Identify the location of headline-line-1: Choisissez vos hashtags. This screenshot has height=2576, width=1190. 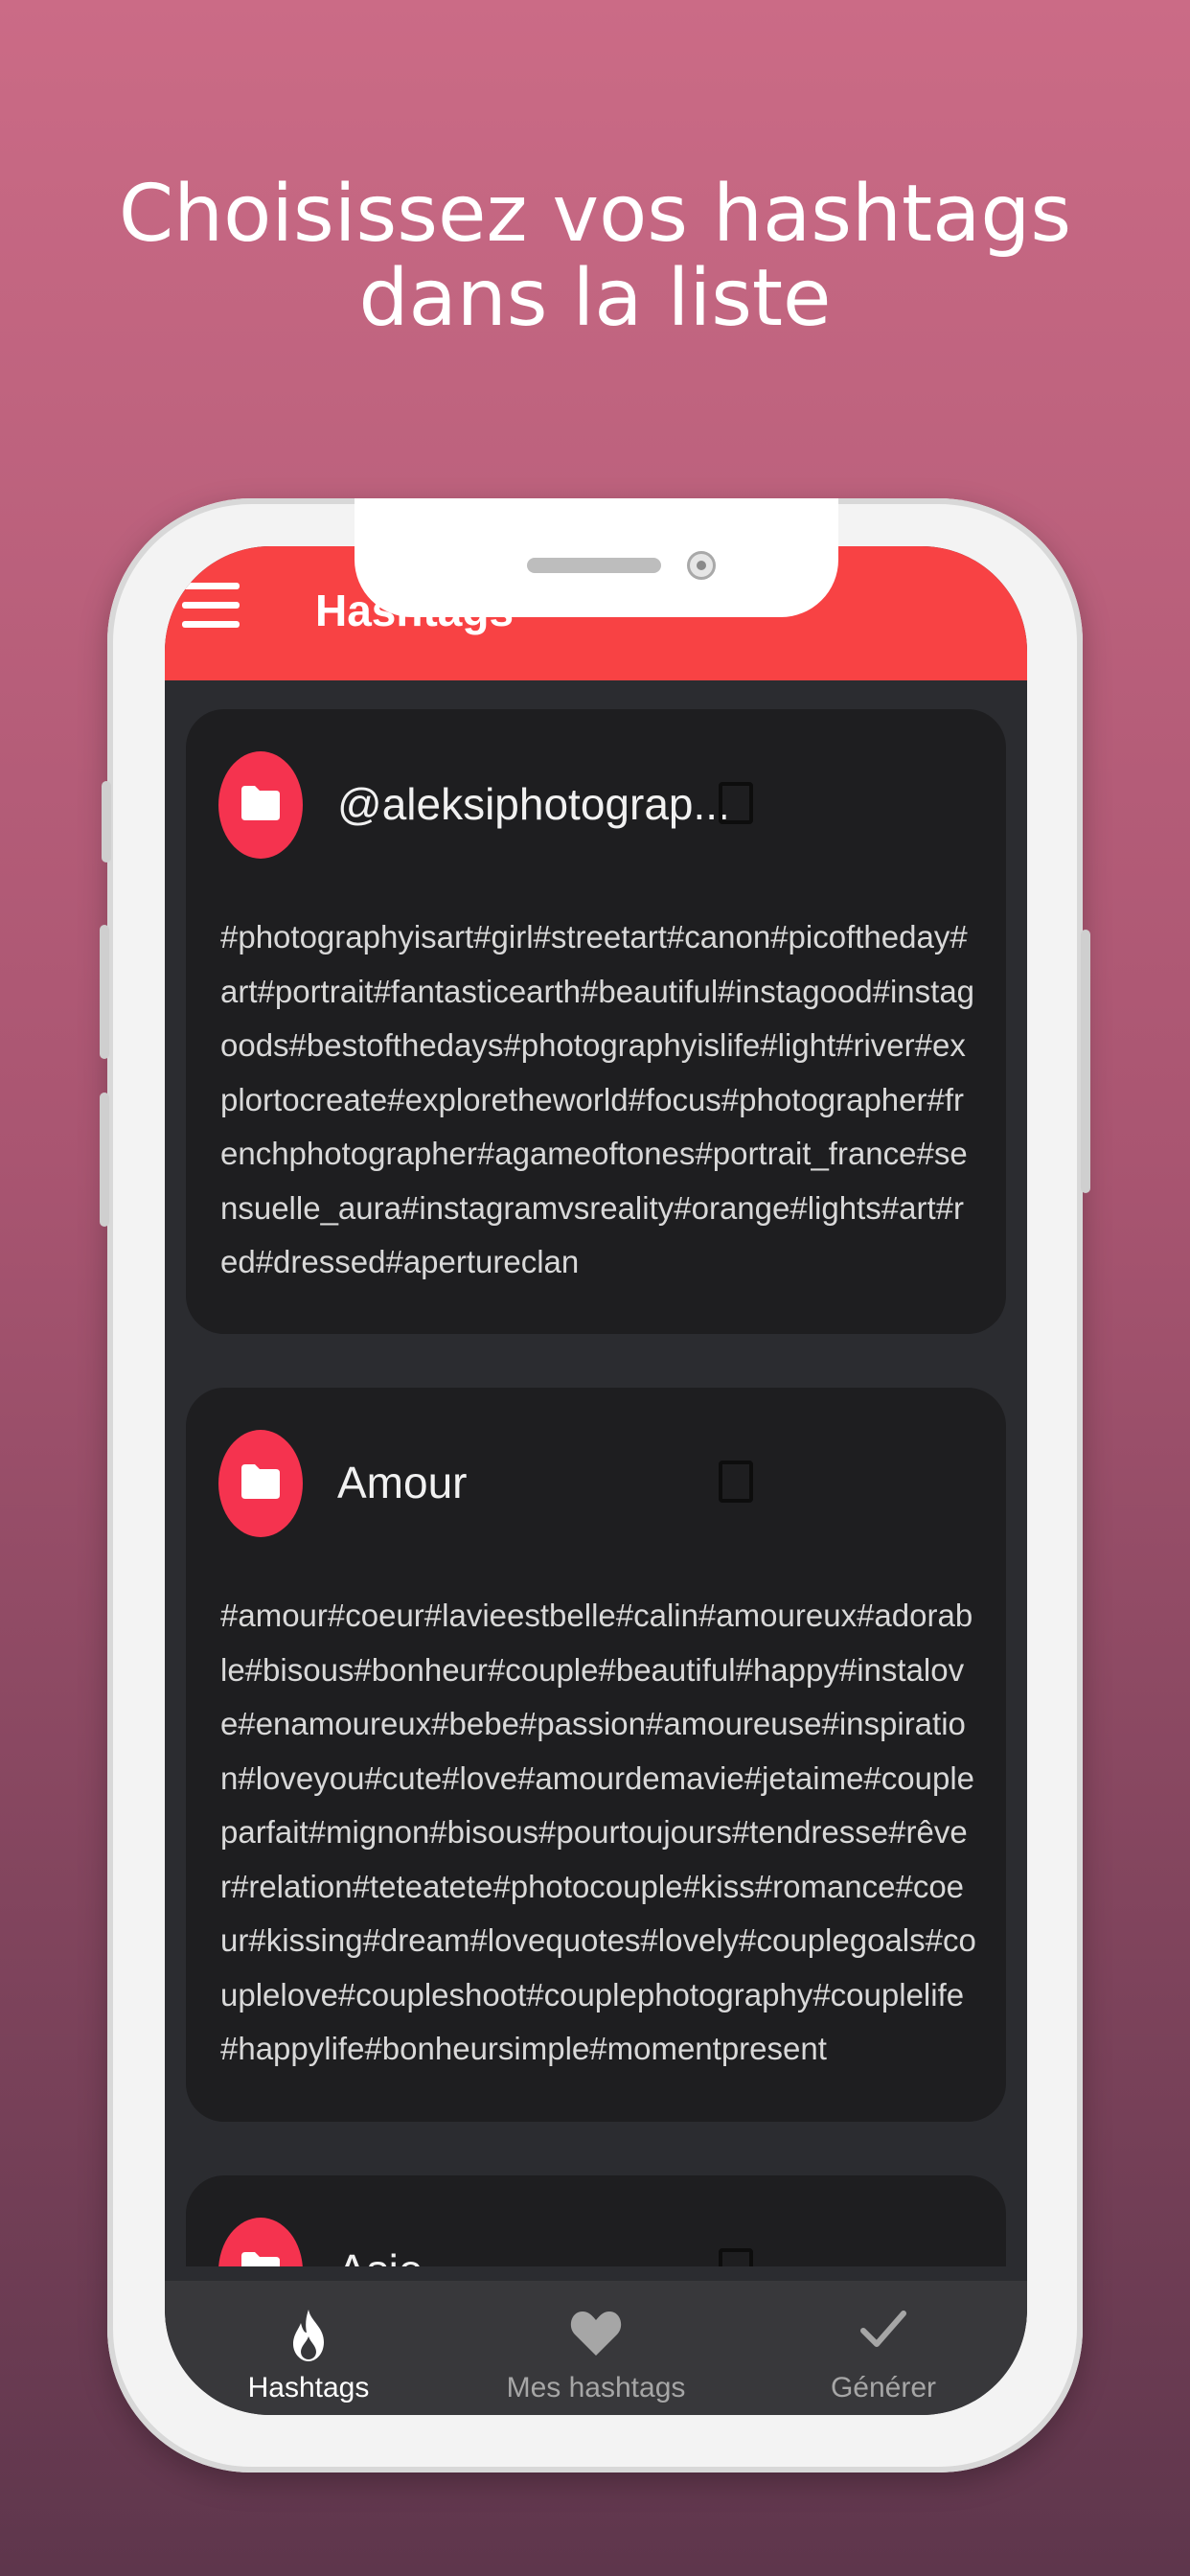
(595, 214).